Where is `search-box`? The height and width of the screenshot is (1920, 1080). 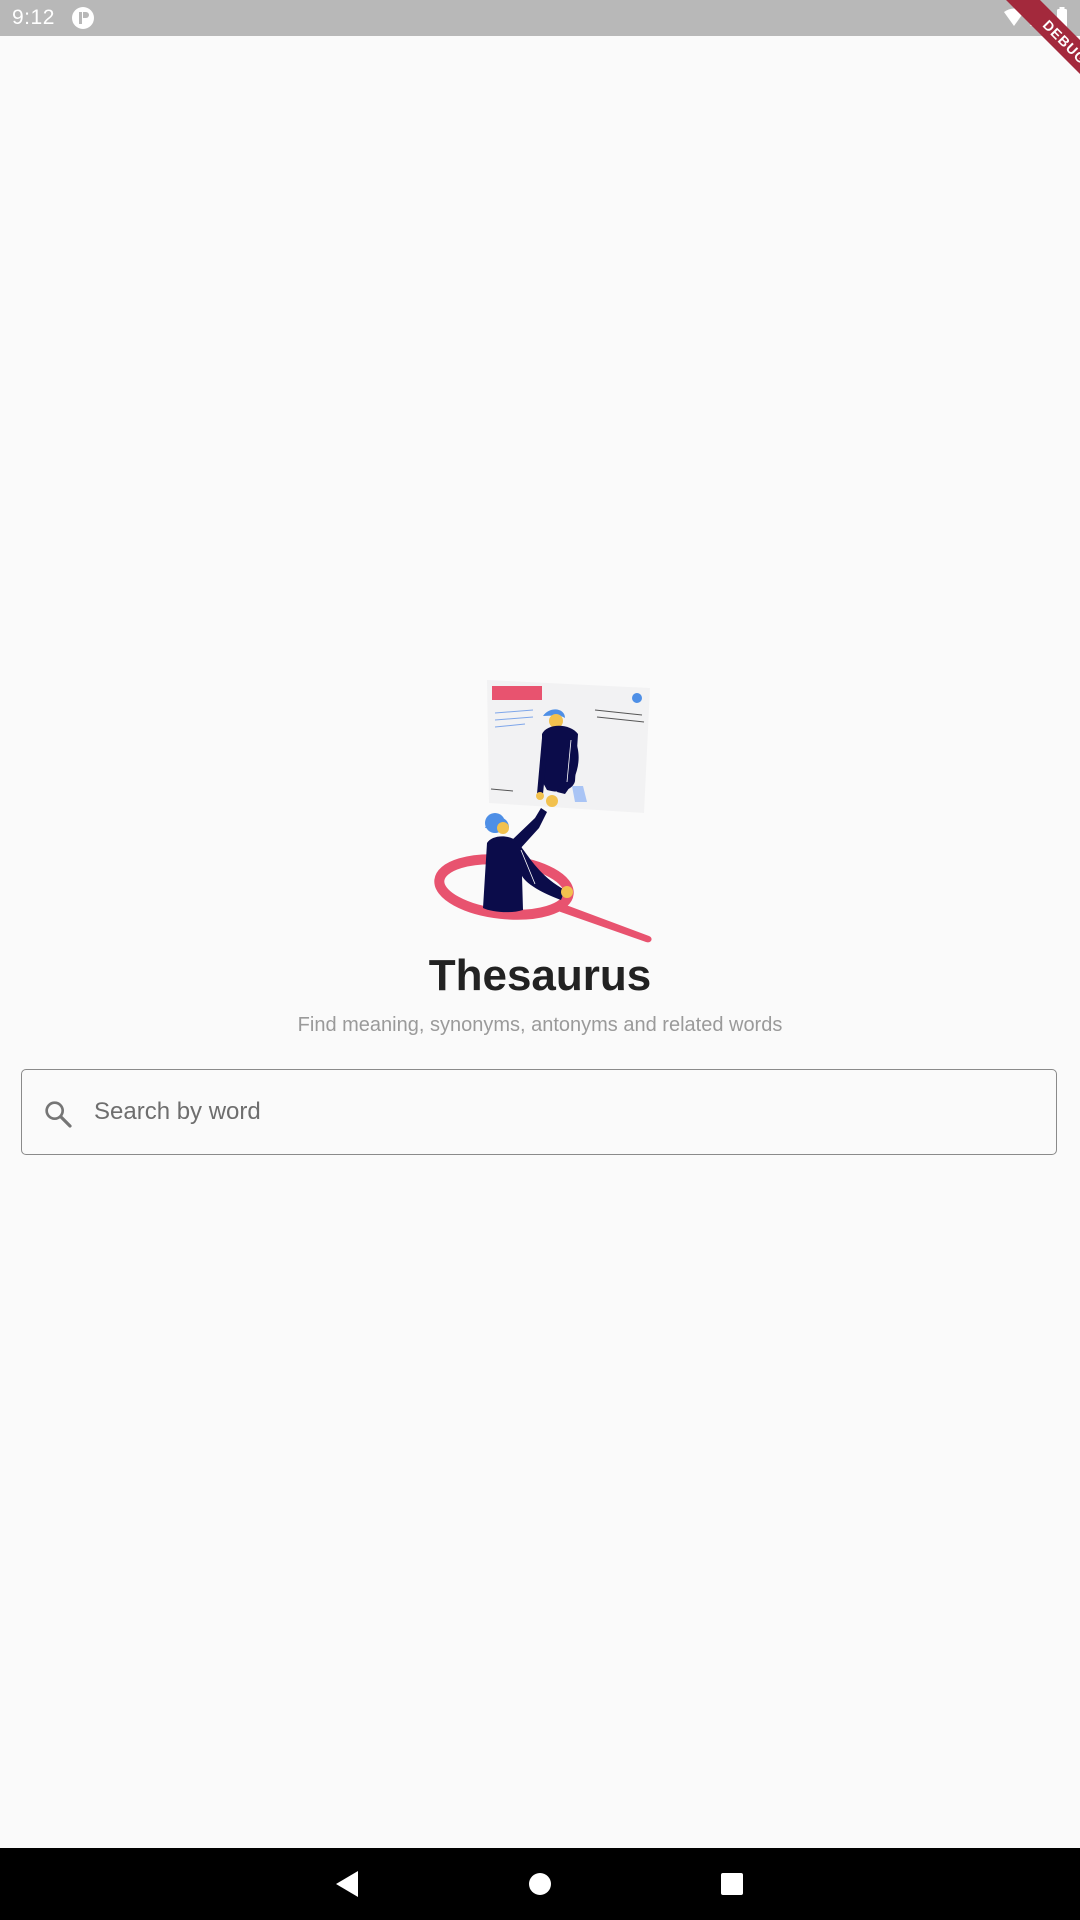
search-box is located at coordinates (539, 1112).